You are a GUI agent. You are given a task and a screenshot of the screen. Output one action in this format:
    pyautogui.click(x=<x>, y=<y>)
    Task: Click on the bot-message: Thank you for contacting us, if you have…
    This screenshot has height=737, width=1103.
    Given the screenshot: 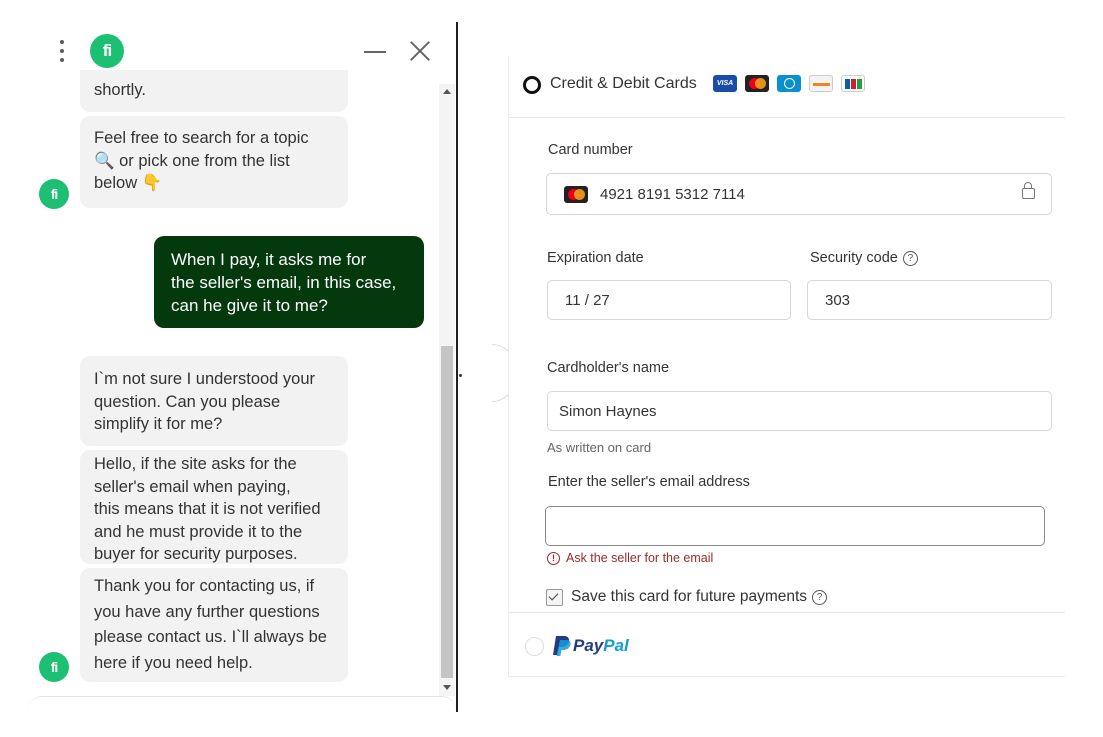 What is the action you would take?
    pyautogui.click(x=214, y=625)
    